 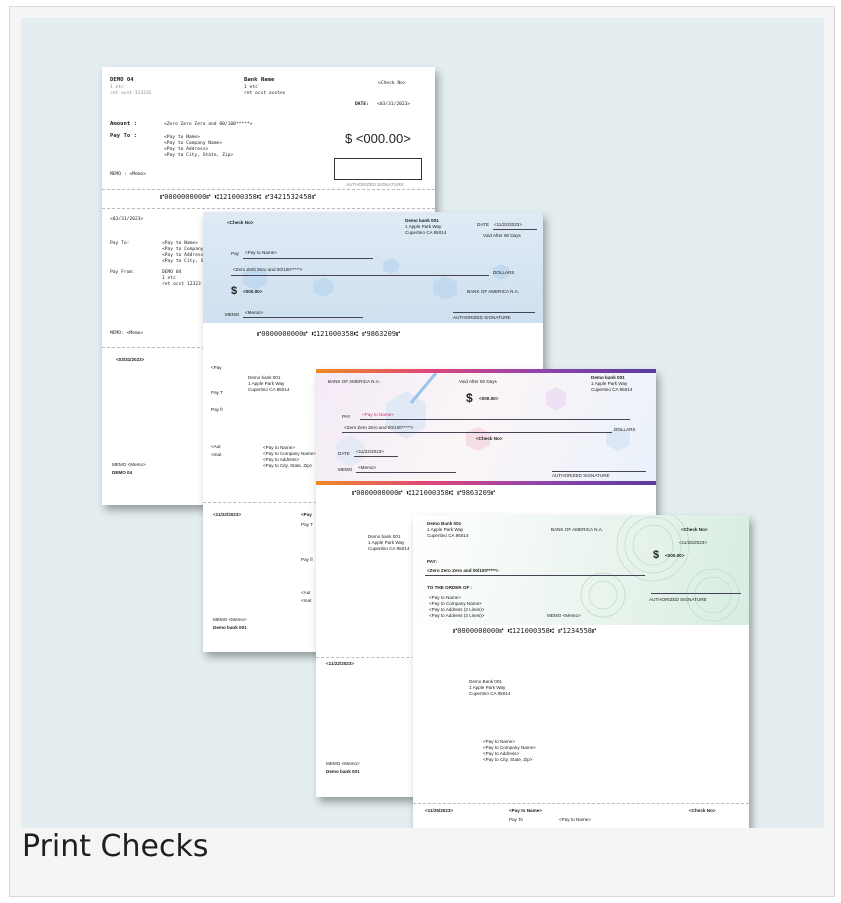 I want to click on check-pattern-decoration, so click(x=376, y=279).